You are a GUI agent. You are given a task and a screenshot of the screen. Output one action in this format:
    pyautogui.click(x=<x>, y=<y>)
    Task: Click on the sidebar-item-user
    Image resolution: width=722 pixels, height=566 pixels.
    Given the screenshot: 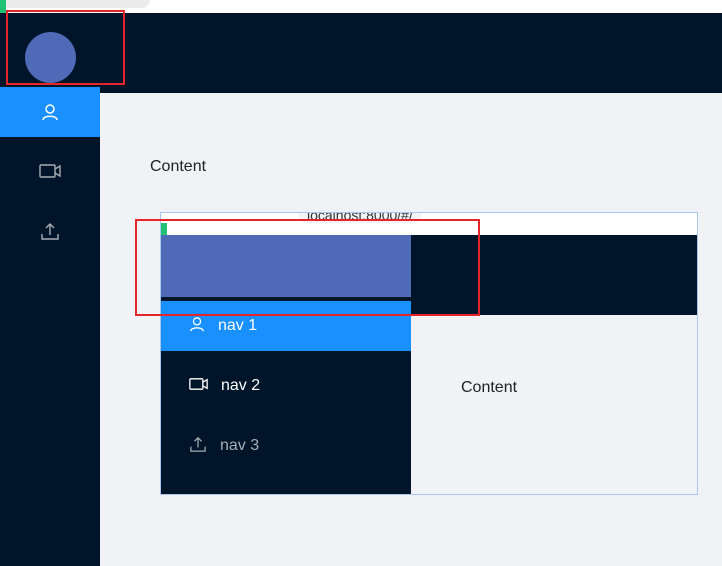 What is the action you would take?
    pyautogui.click(x=50, y=112)
    